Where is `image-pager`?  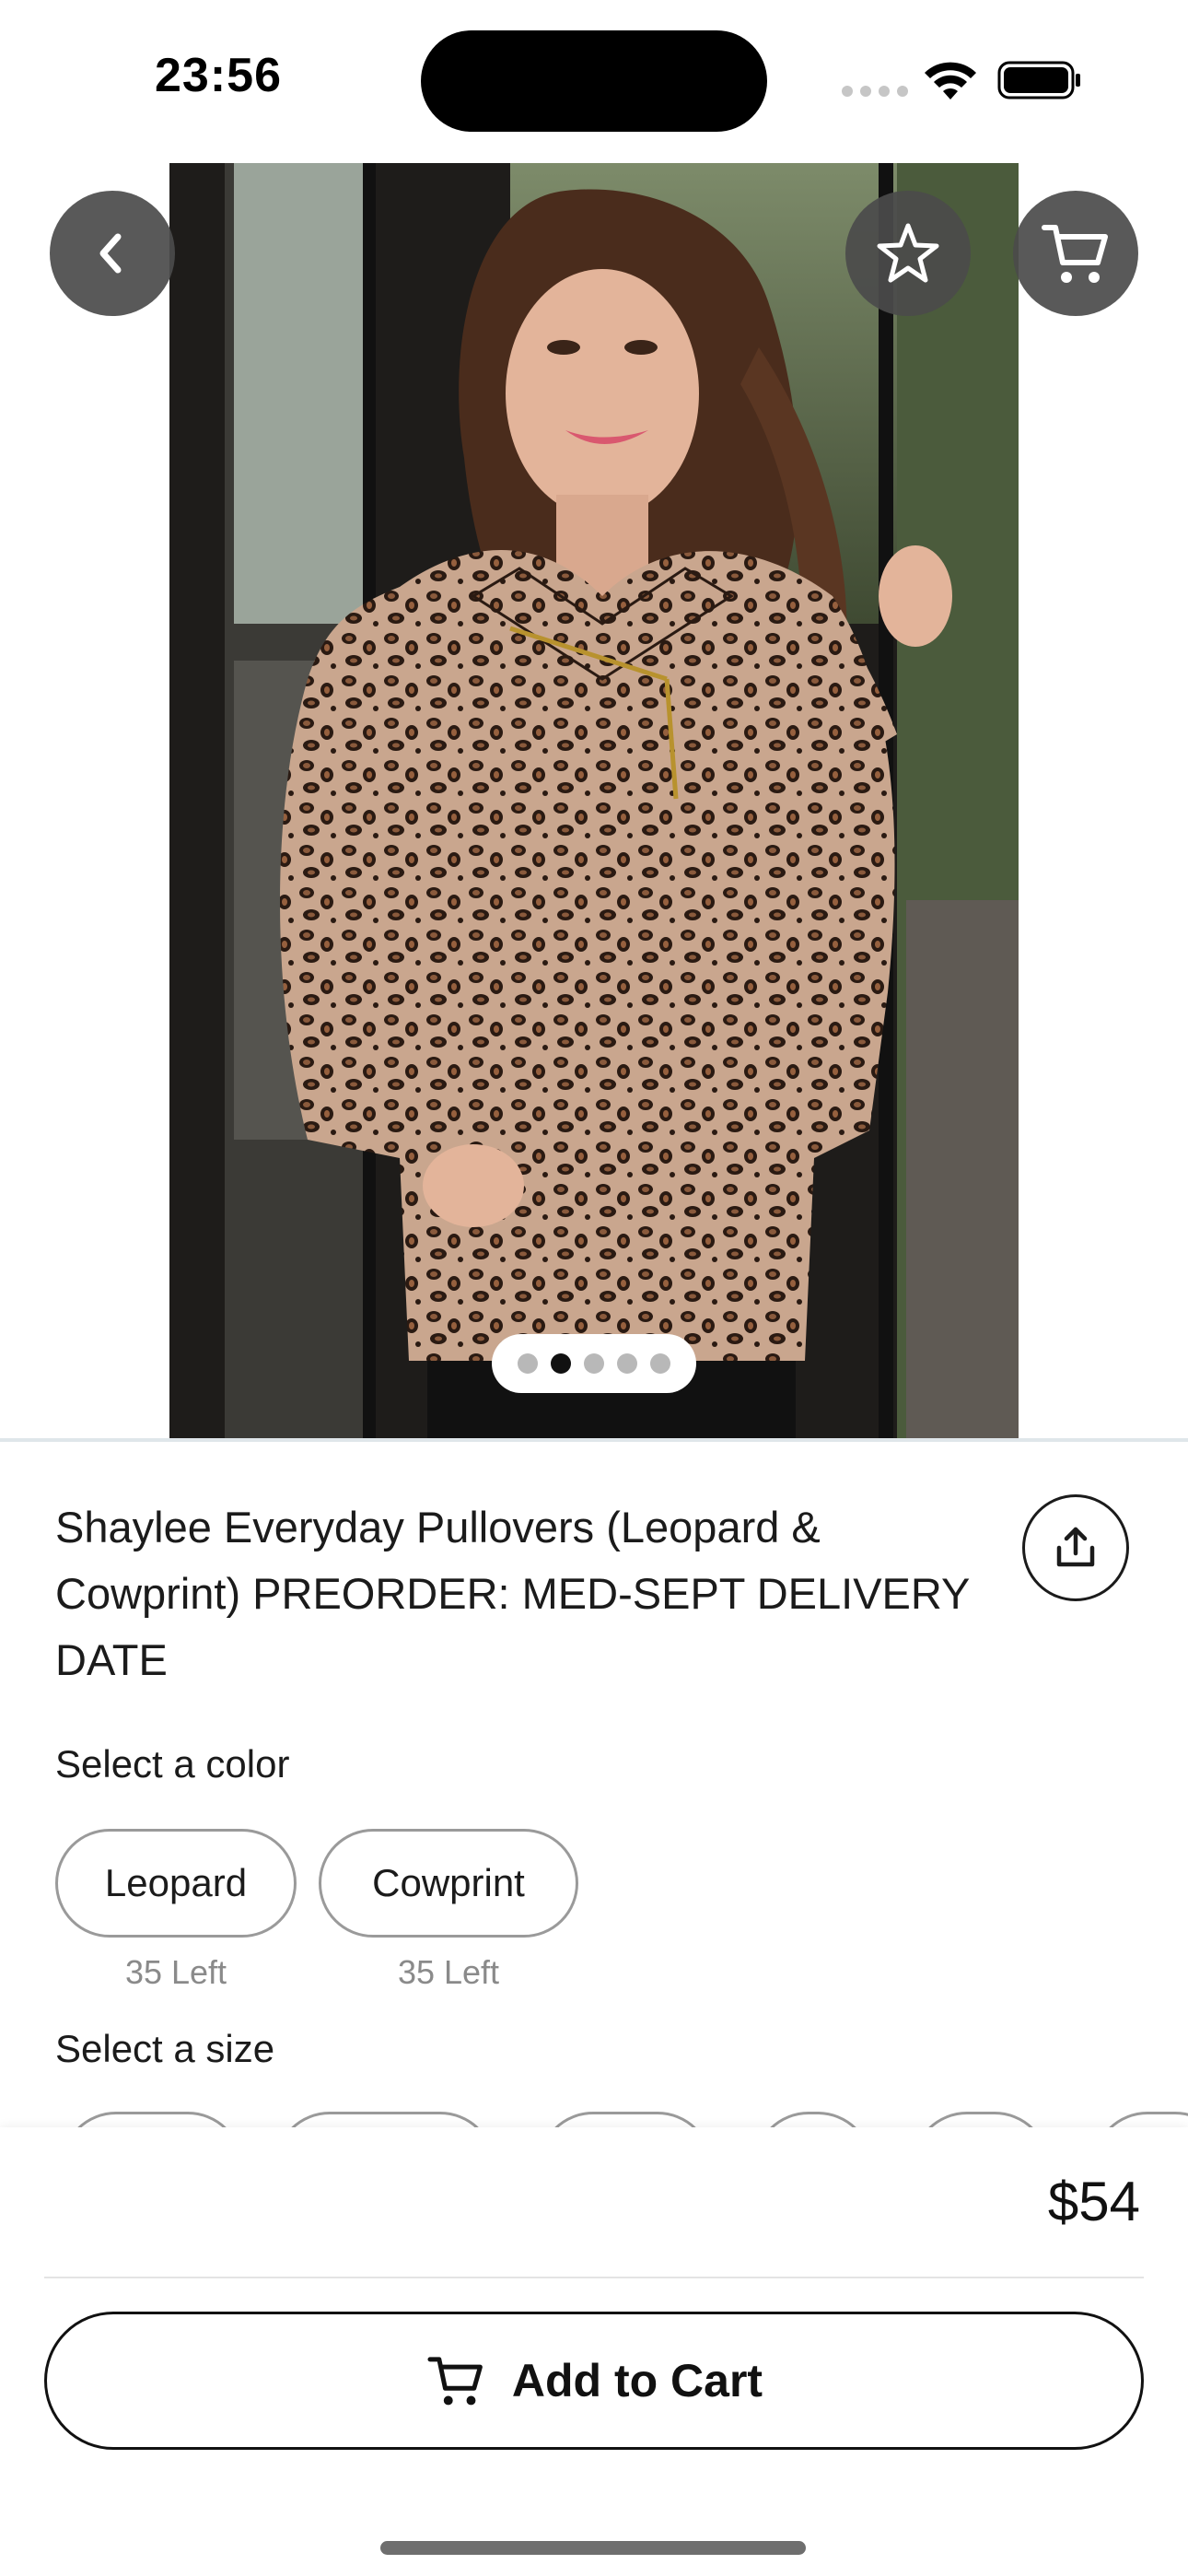 image-pager is located at coordinates (594, 1363).